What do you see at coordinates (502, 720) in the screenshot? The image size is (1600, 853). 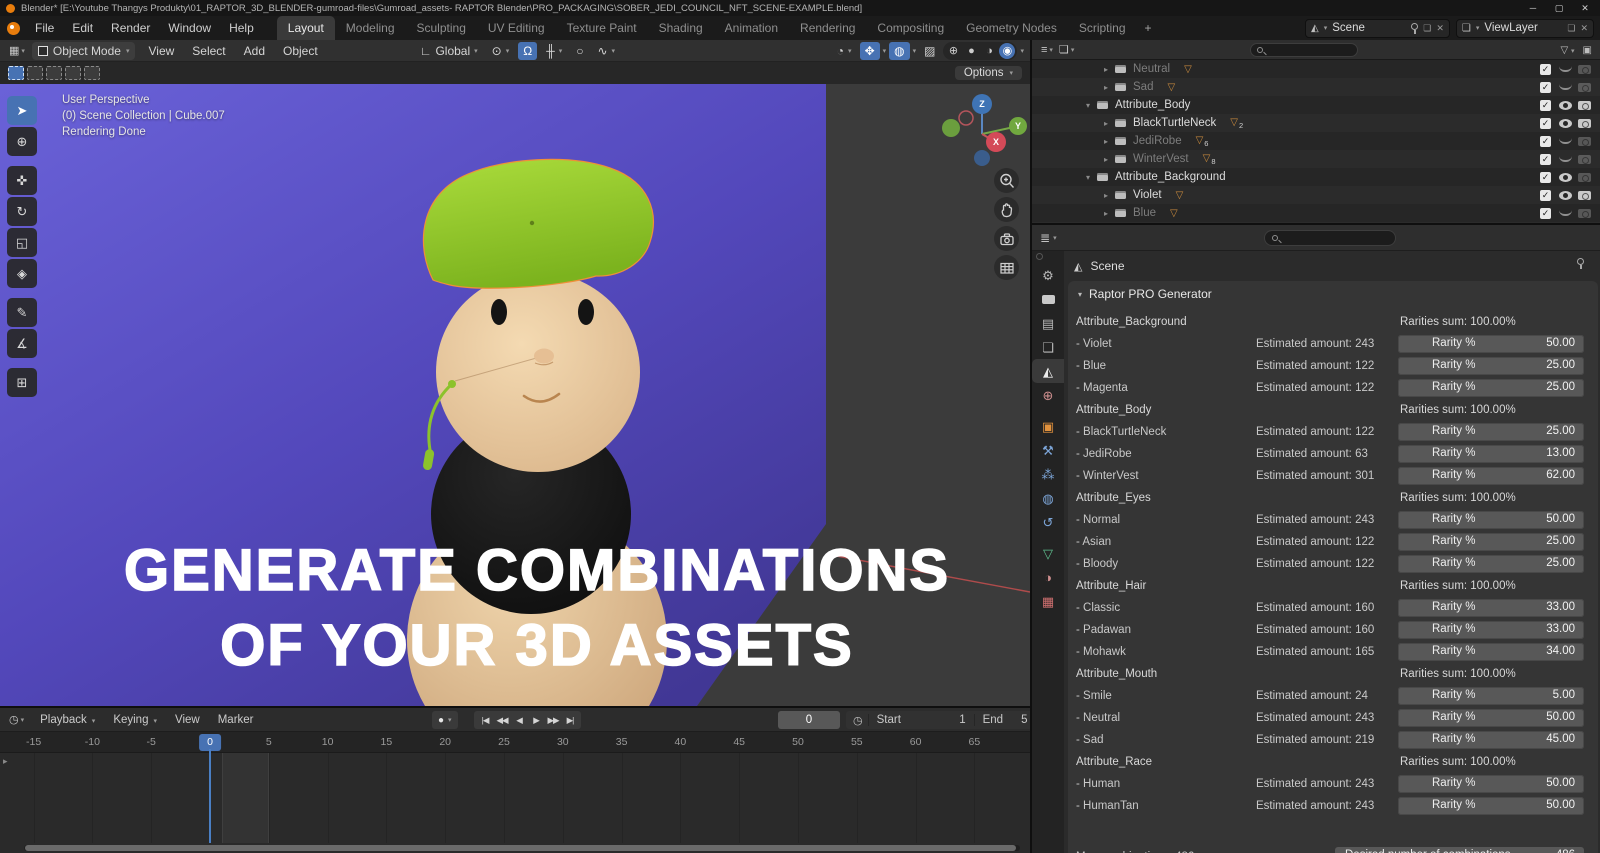 I see `prev-keyframe-button: ◀◀` at bounding box center [502, 720].